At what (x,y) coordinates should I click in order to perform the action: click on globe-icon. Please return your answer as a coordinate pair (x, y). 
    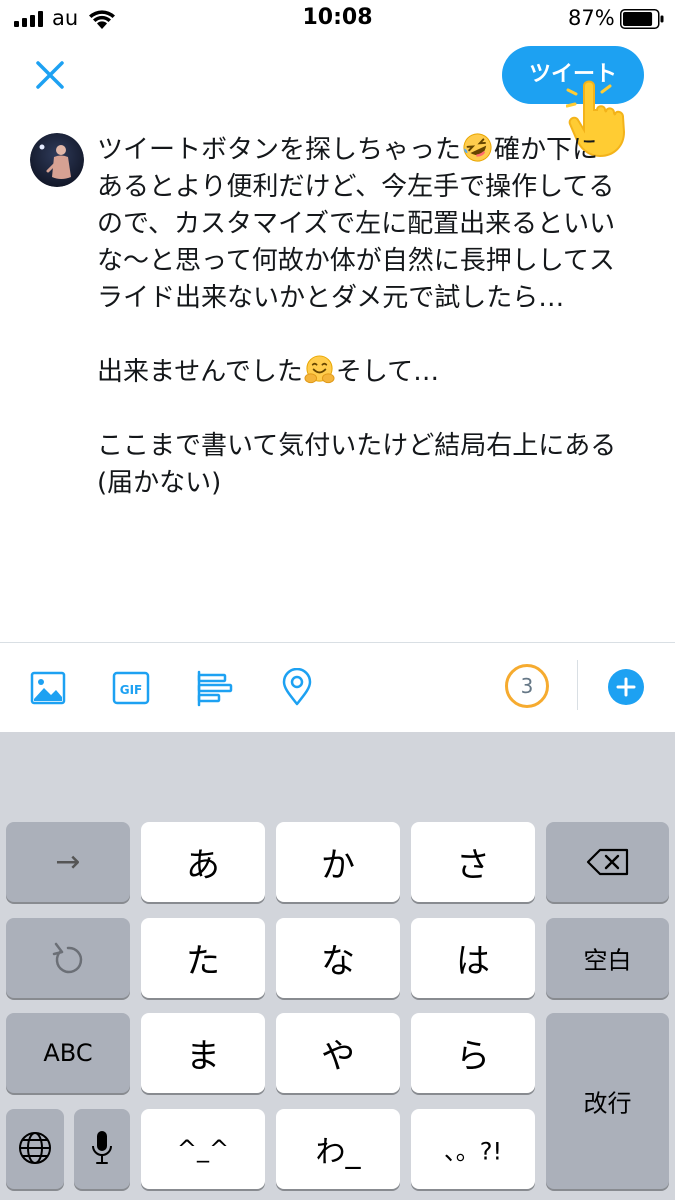
    Looking at the image, I should click on (35, 1148).